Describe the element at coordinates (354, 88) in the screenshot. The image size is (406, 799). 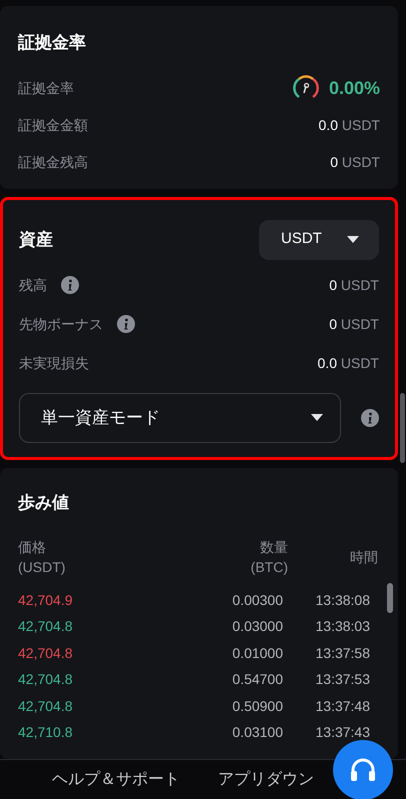
I see `ratio-value: 0.00%` at that location.